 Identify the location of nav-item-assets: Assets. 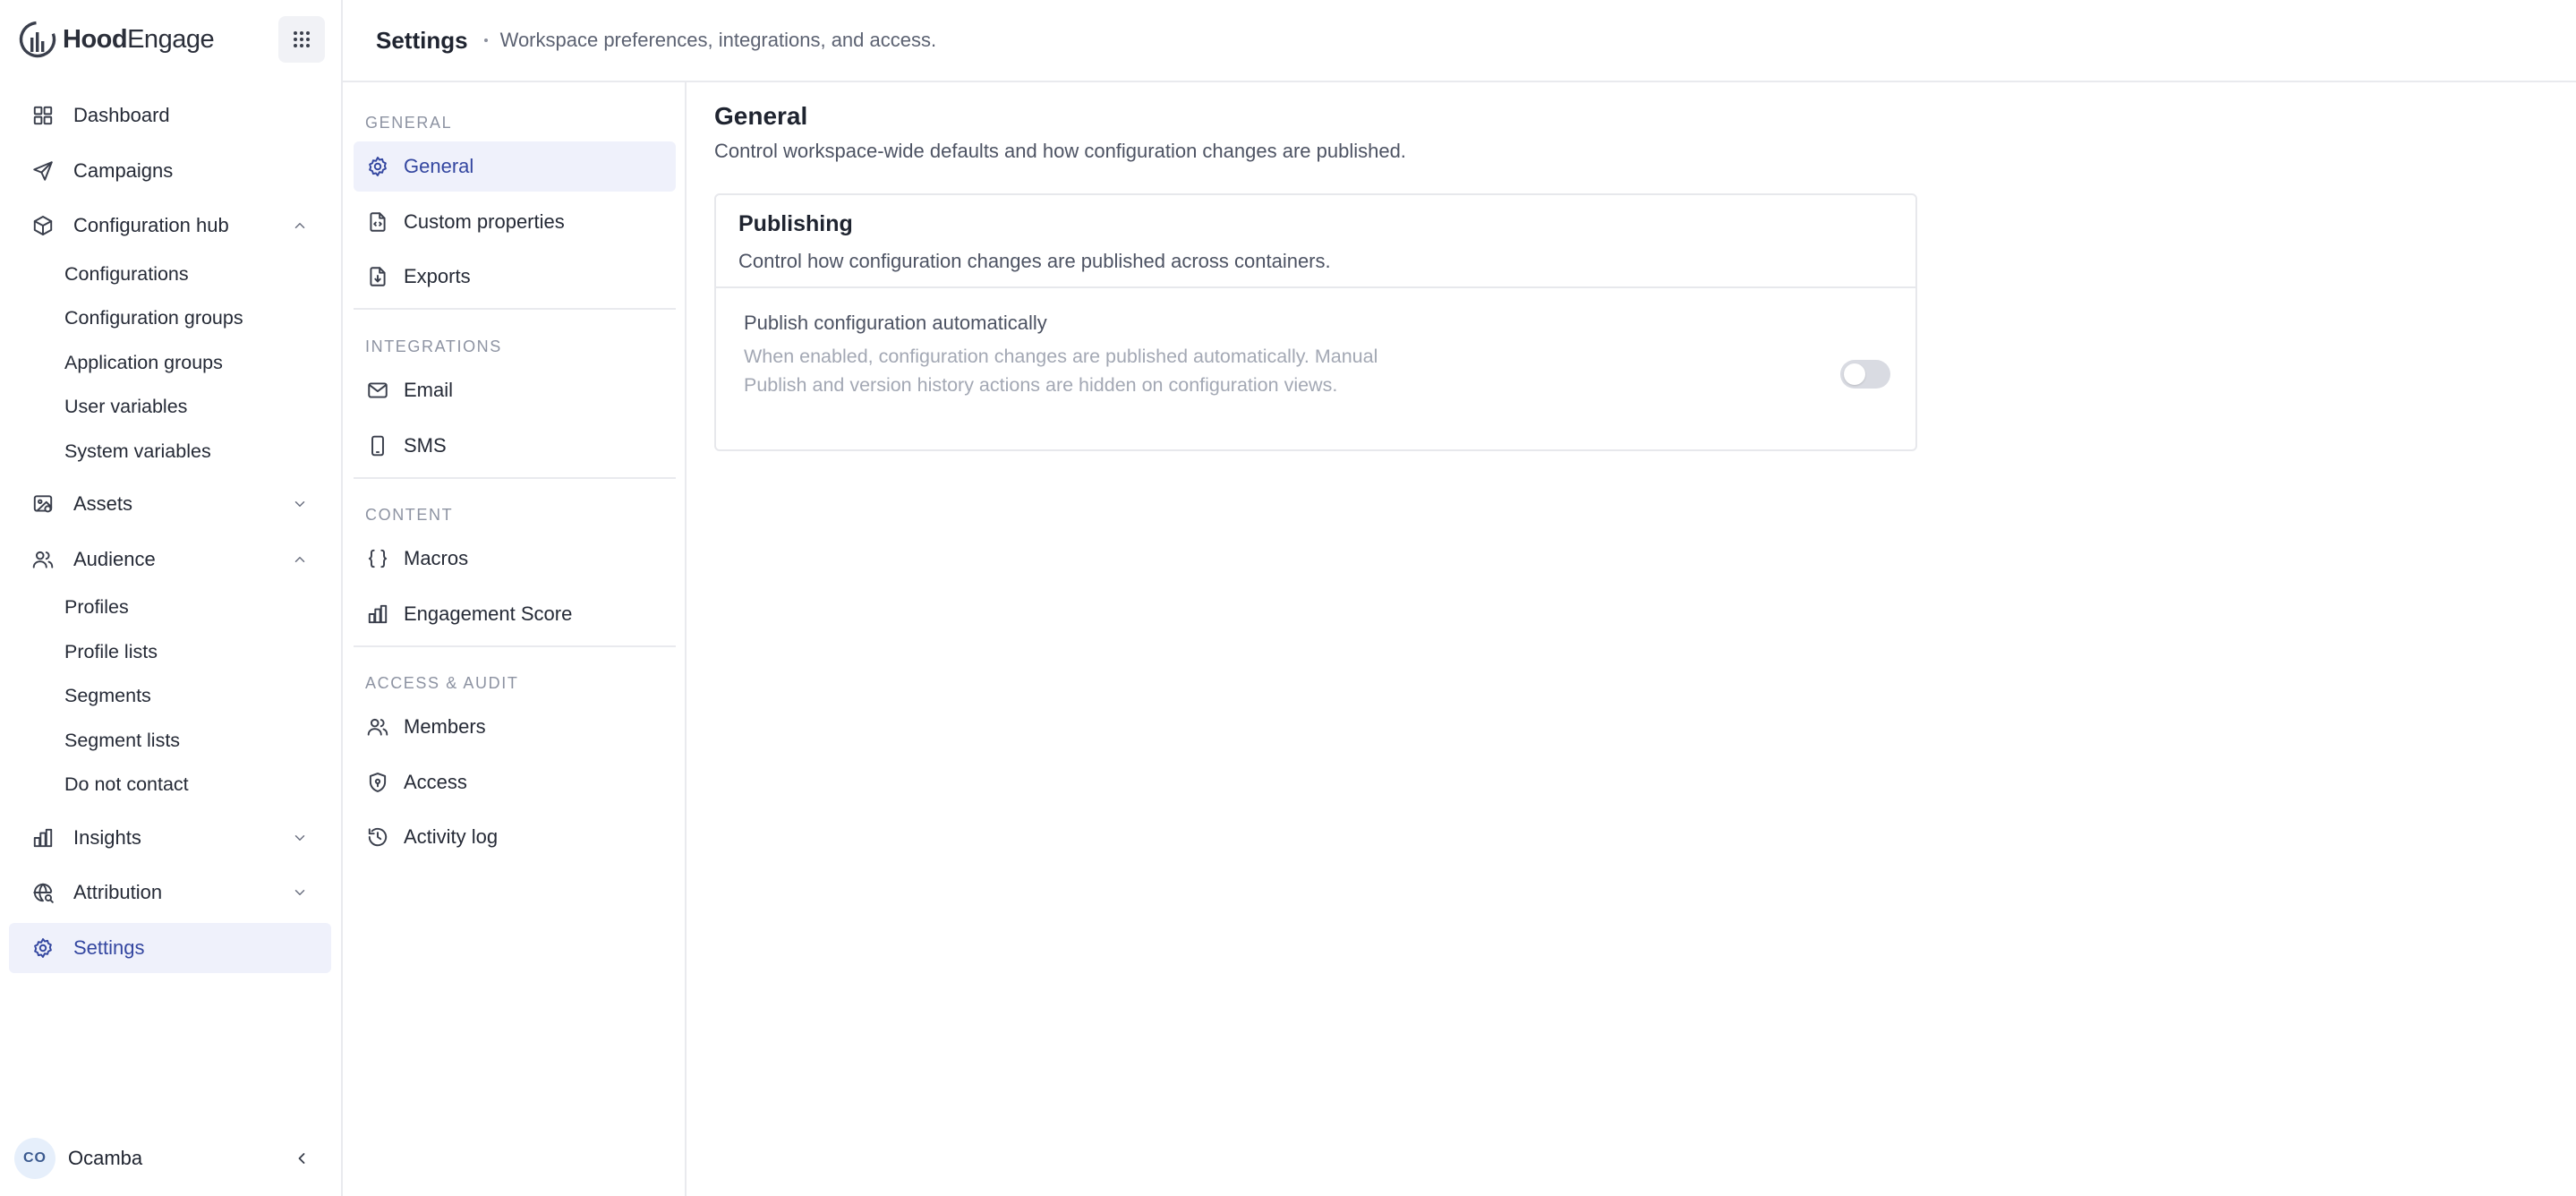
(170, 504).